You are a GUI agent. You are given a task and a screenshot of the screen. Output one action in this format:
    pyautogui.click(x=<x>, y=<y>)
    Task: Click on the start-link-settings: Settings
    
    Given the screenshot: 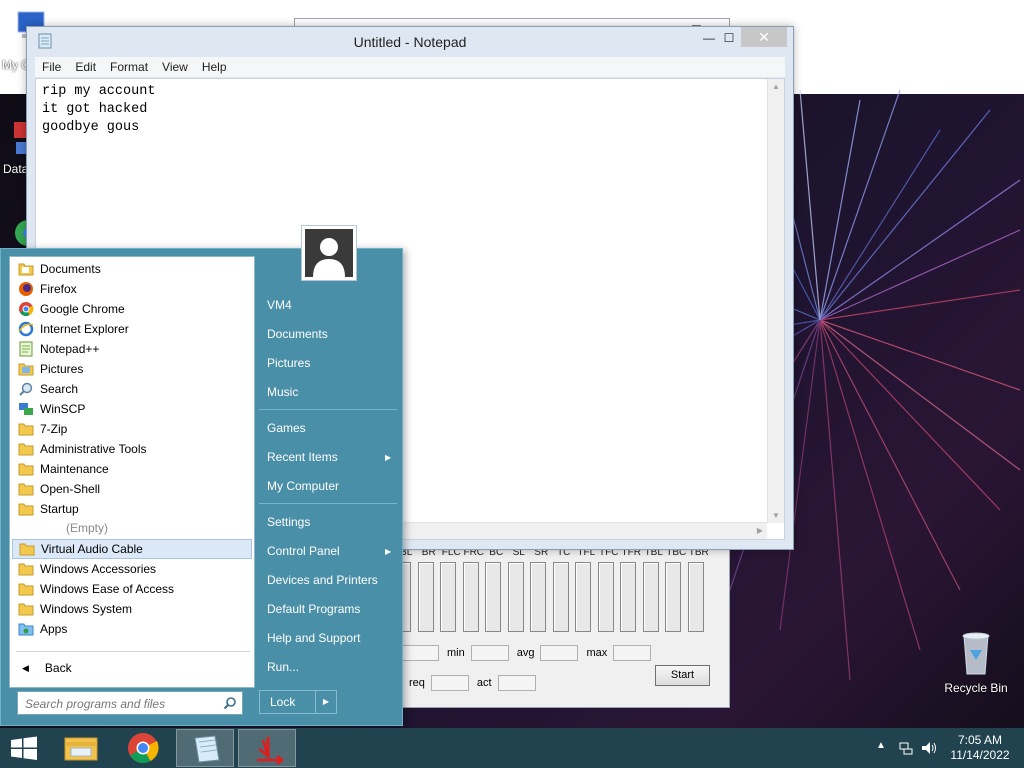 What is the action you would take?
    pyautogui.click(x=288, y=522)
    